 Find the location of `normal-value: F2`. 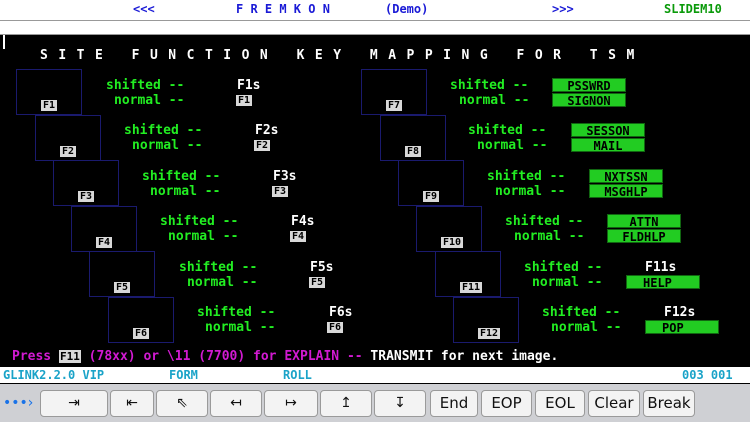

normal-value: F2 is located at coordinates (262, 145).